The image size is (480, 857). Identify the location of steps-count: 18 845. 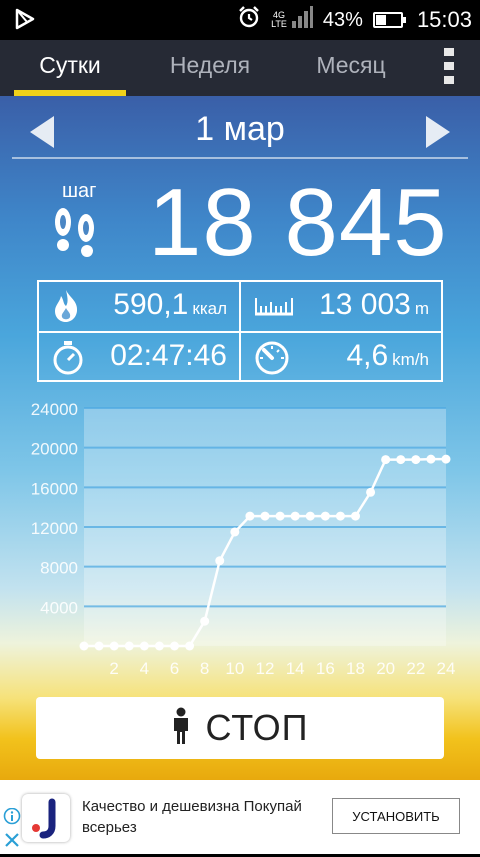
(298, 222).